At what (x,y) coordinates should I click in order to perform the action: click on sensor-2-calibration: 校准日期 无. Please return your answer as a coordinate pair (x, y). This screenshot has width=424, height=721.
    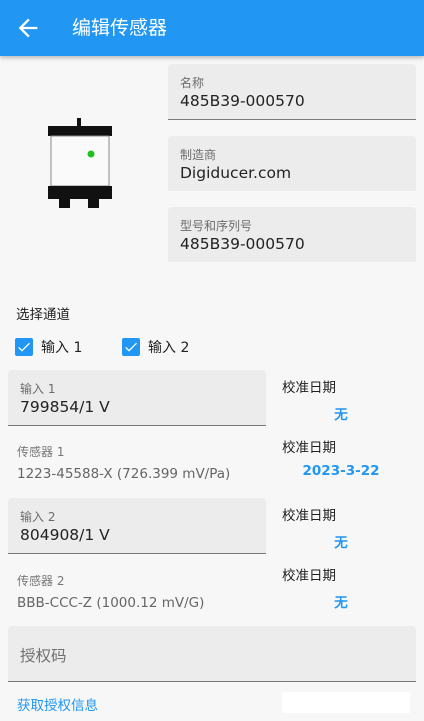
    Looking at the image, I should click on (341, 587).